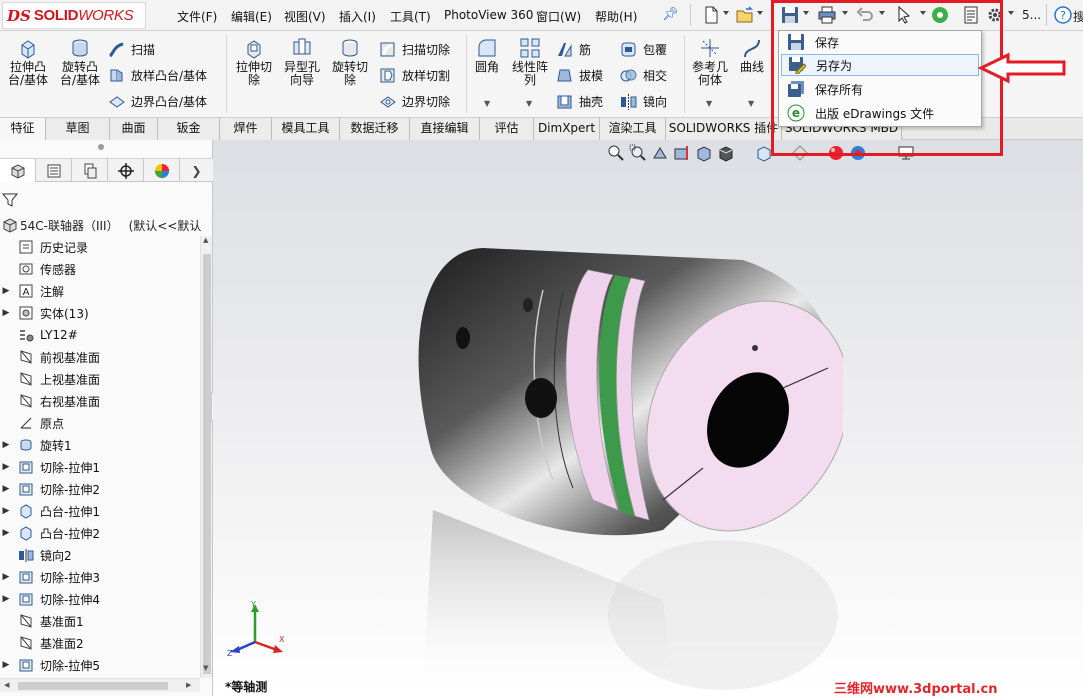 Image resolution: width=1083 pixels, height=696 pixels. What do you see at coordinates (616, 16) in the screenshot?
I see `menu-help: 帮助(H)` at bounding box center [616, 16].